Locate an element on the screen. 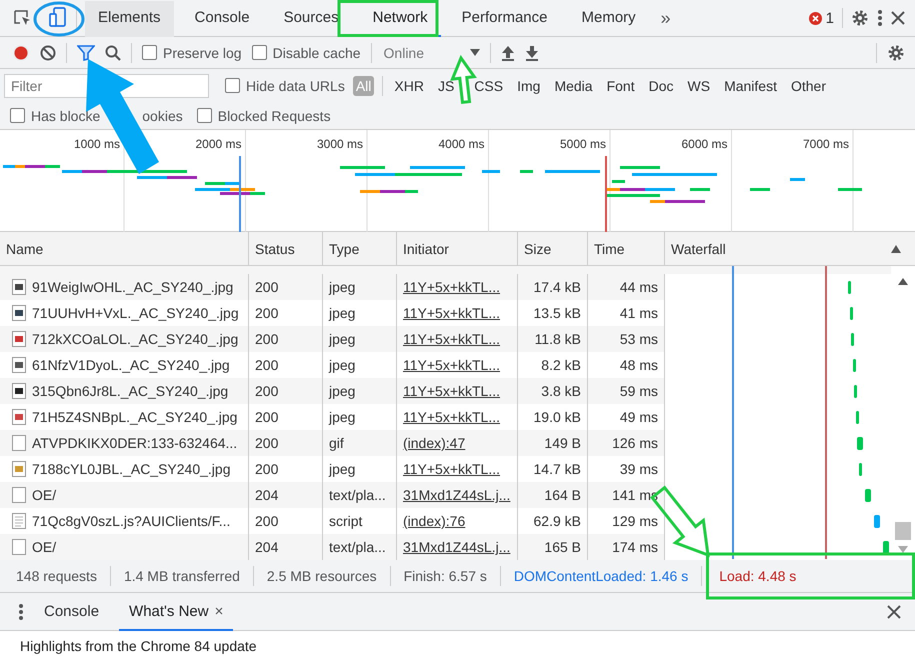 This screenshot has height=661, width=915. column-header: Type is located at coordinates (360, 248).